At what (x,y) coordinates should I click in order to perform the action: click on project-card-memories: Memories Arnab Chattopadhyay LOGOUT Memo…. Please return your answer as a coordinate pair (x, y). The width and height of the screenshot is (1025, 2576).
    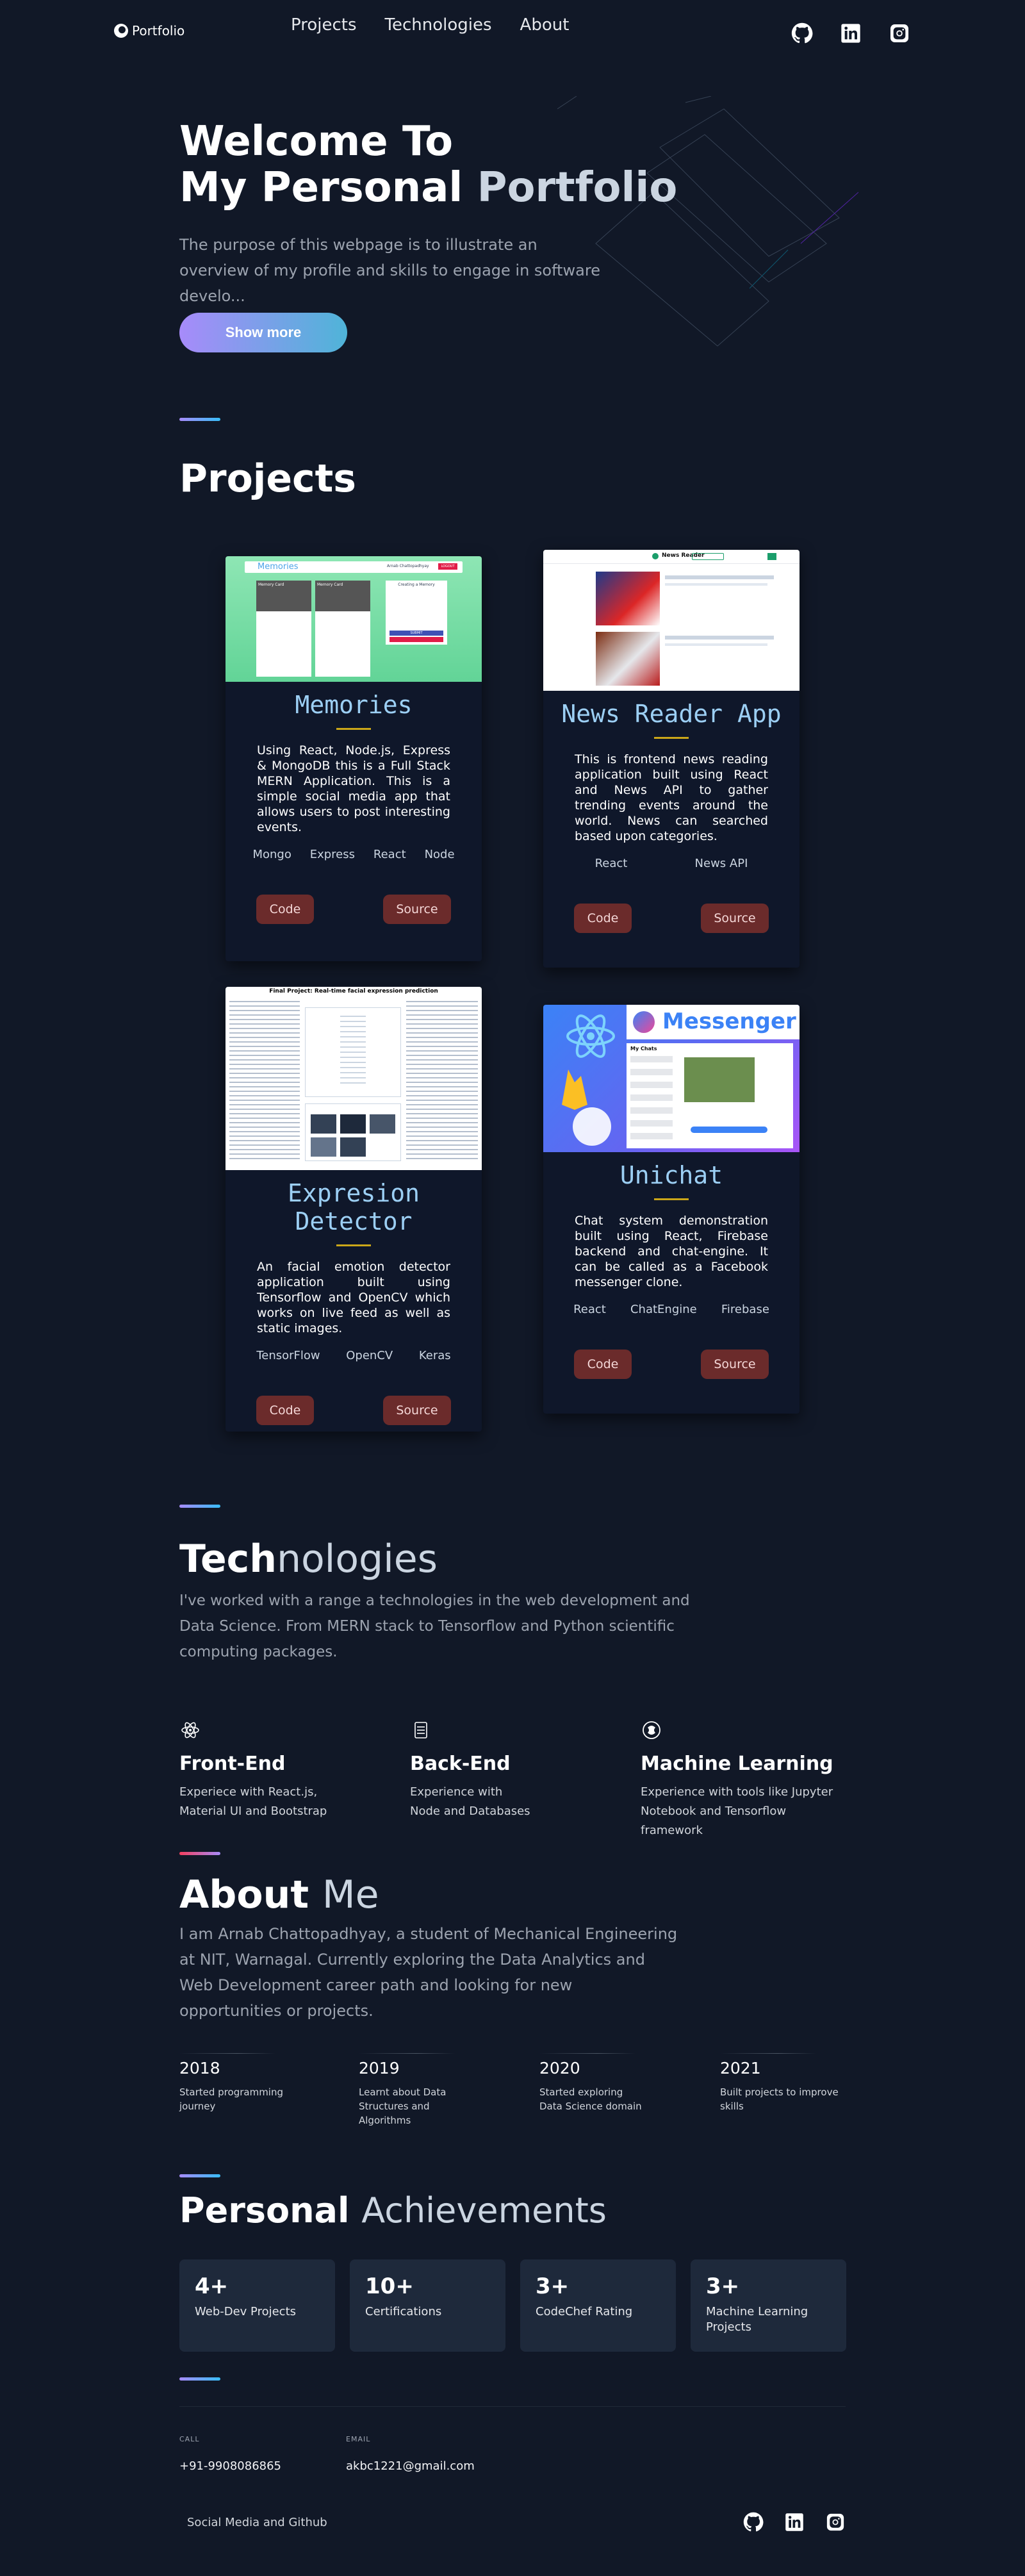
    Looking at the image, I should click on (354, 758).